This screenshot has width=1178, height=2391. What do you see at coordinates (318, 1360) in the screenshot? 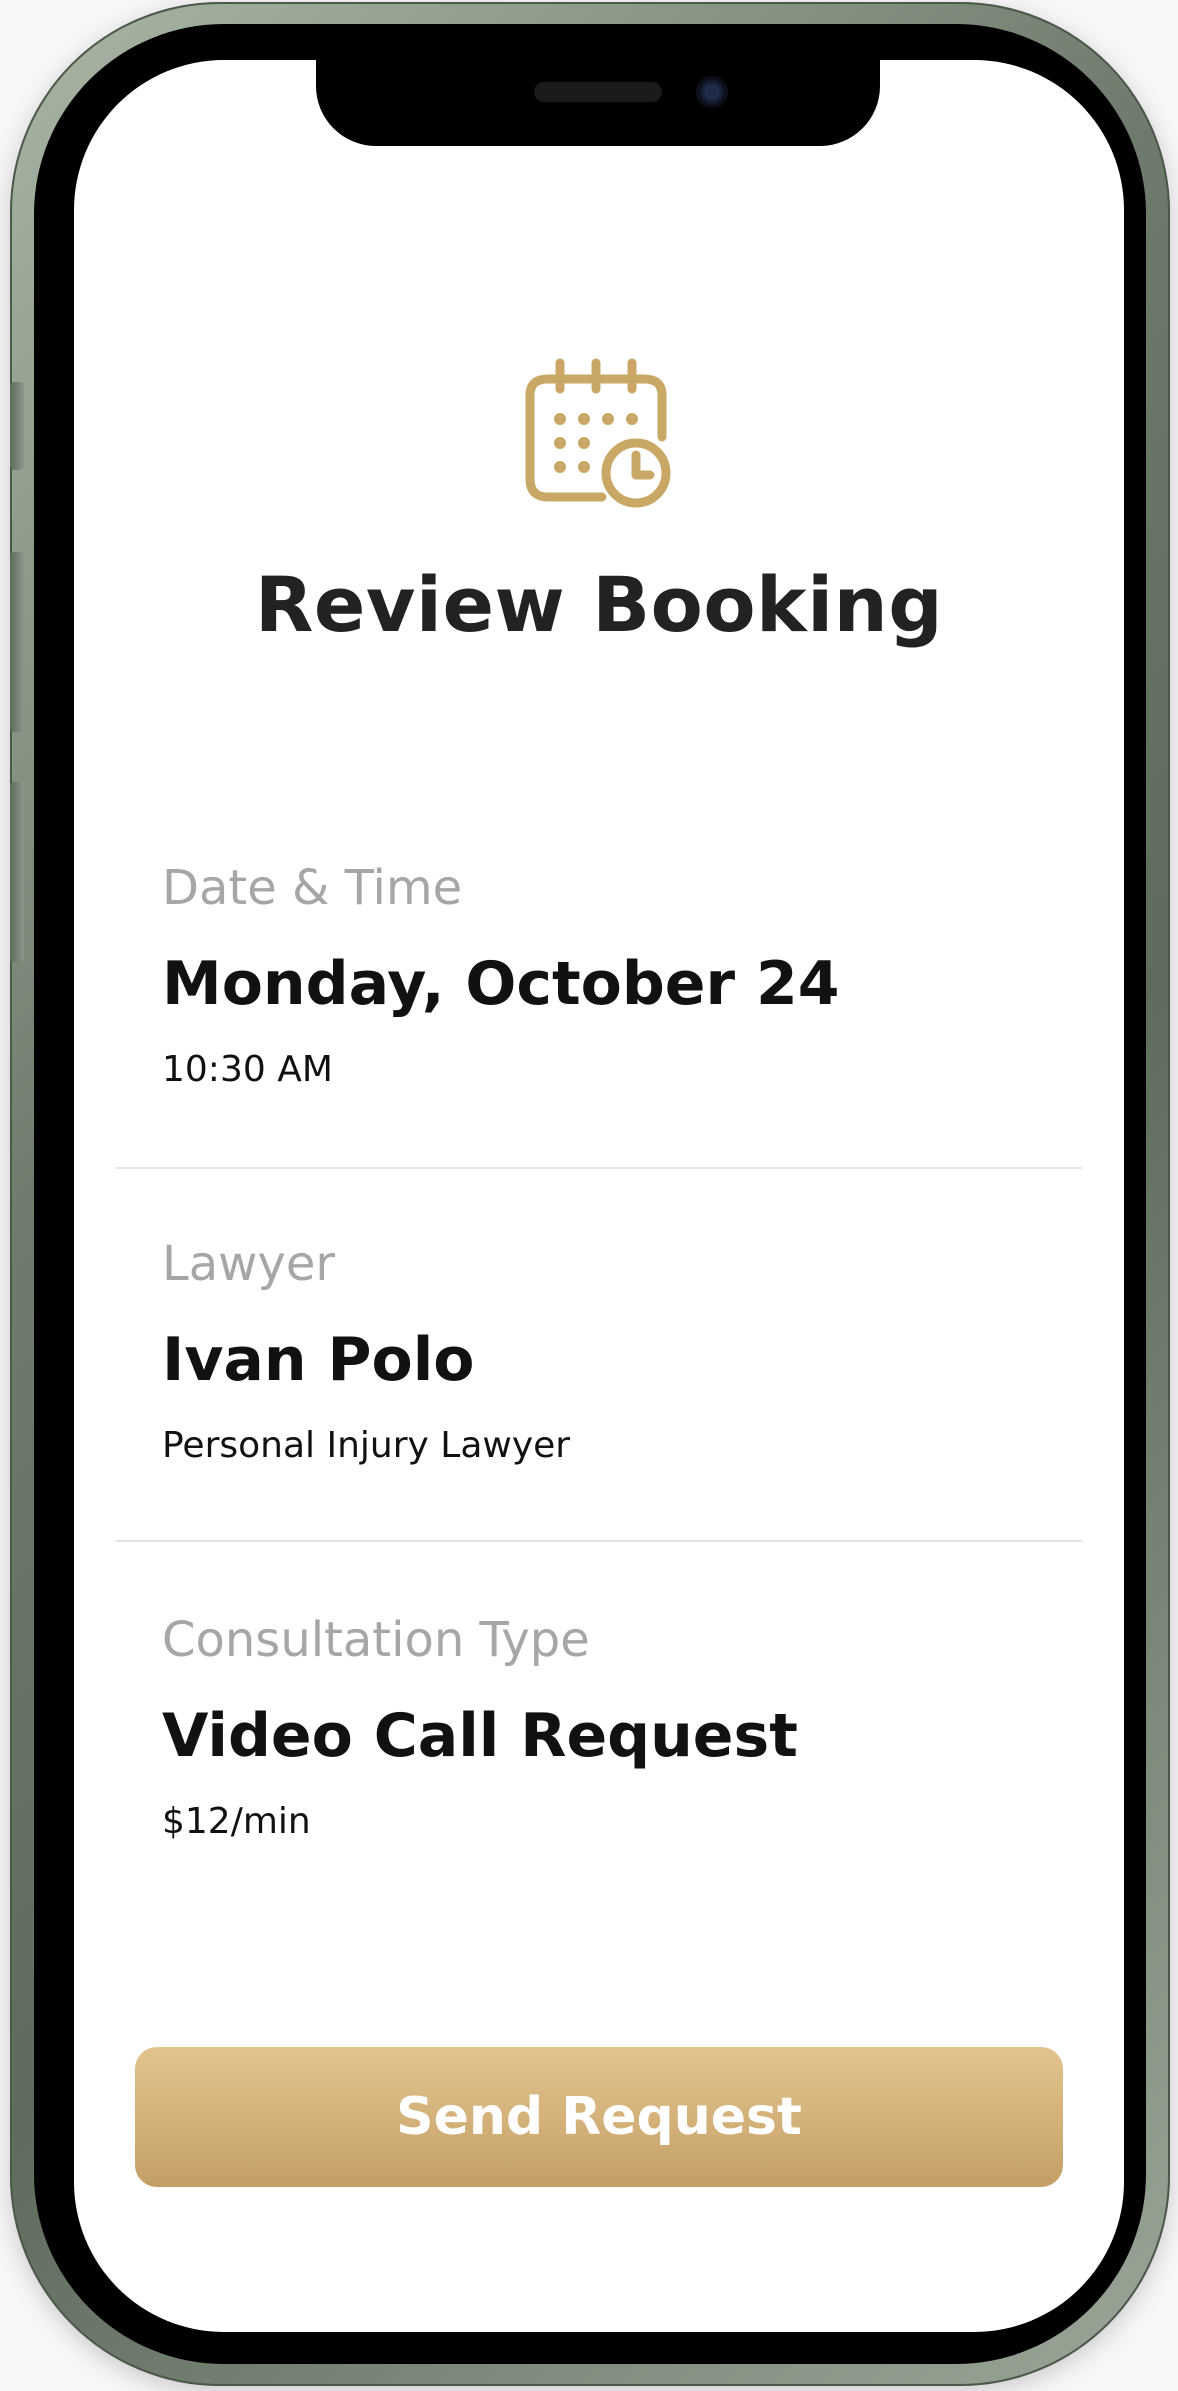
I see `lawyer-name: Ivan Polo` at bounding box center [318, 1360].